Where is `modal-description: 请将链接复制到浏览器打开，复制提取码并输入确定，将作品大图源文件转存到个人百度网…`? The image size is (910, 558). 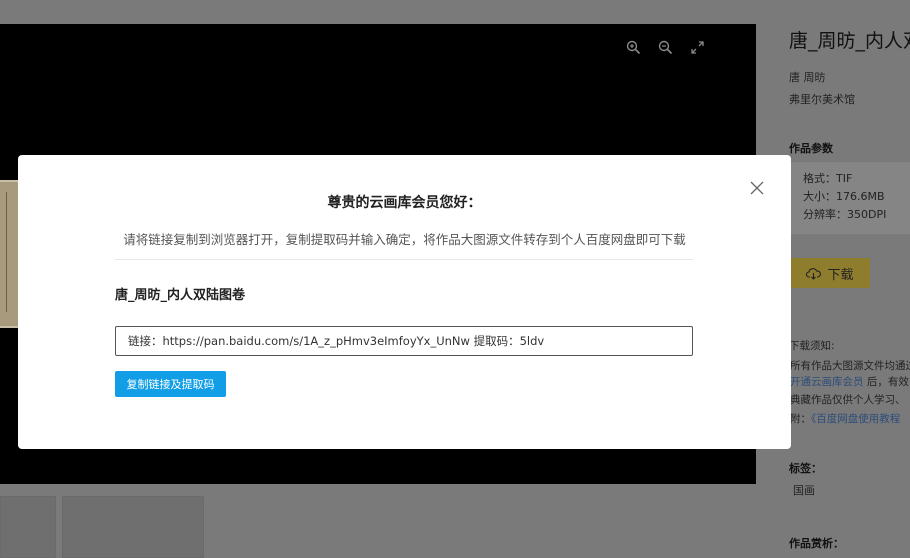 modal-description: 请将链接复制到浏览器打开，复制提取码并输入确定，将作品大图源文件转存到个人百度网… is located at coordinates (404, 239).